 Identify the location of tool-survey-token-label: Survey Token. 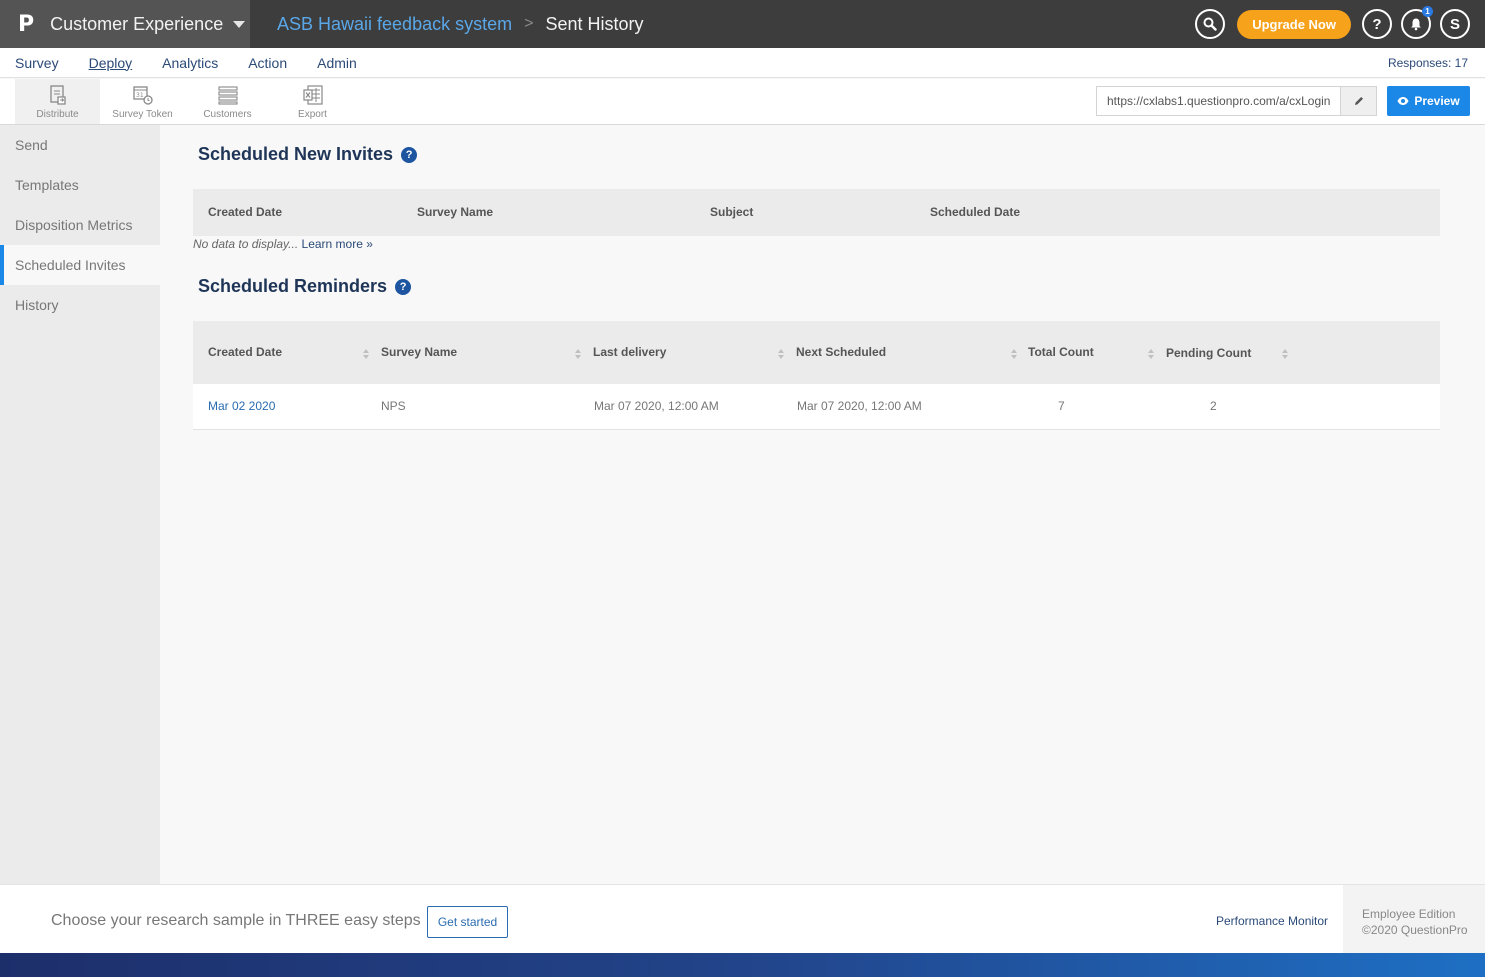
(142, 114).